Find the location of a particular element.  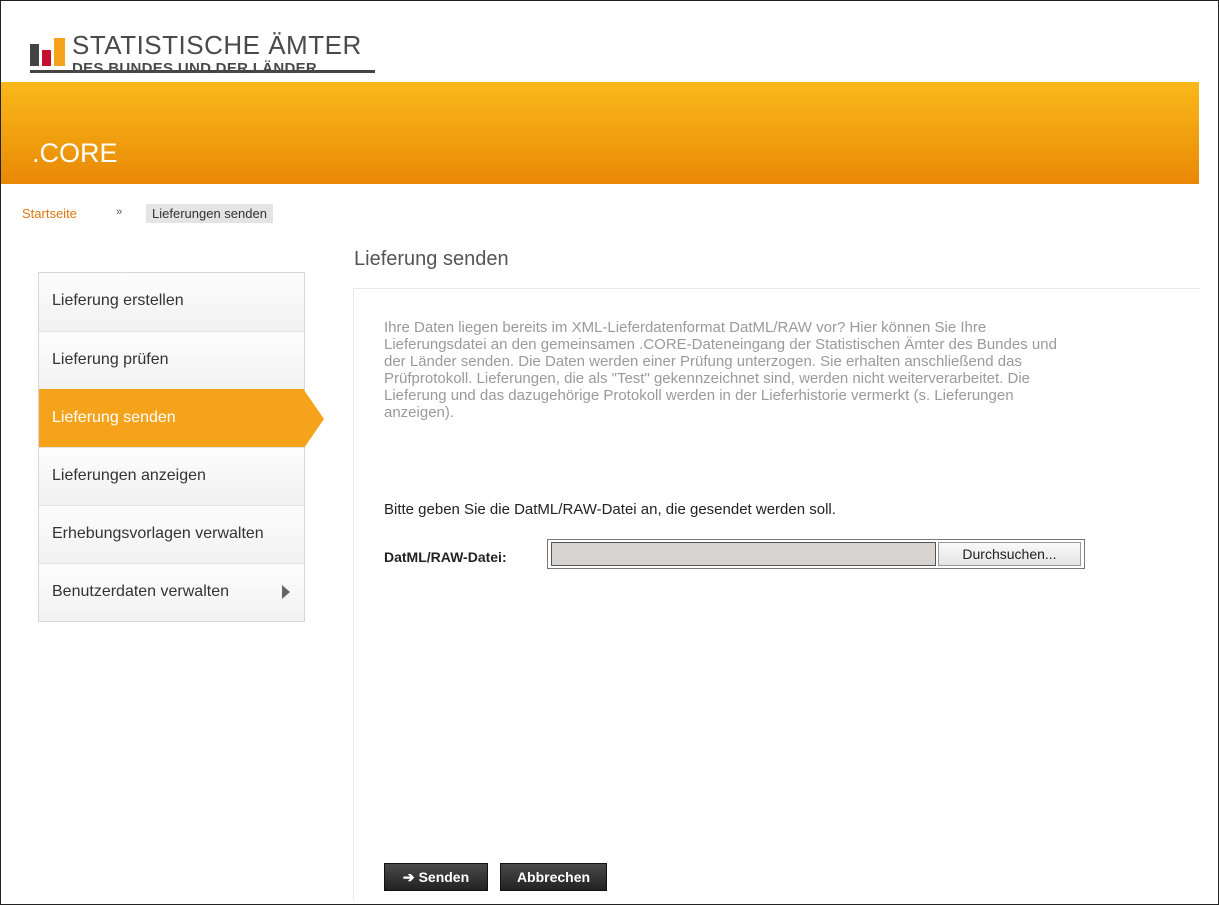

breadcrumb-home-link: Startseite is located at coordinates (49, 213).